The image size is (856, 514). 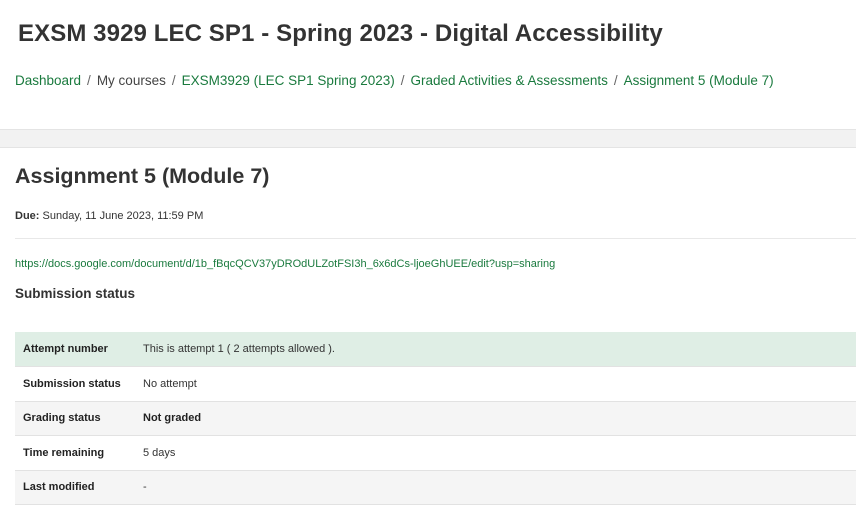 What do you see at coordinates (142, 176) in the screenshot?
I see `page-title: Assignment 5 (Module 7)` at bounding box center [142, 176].